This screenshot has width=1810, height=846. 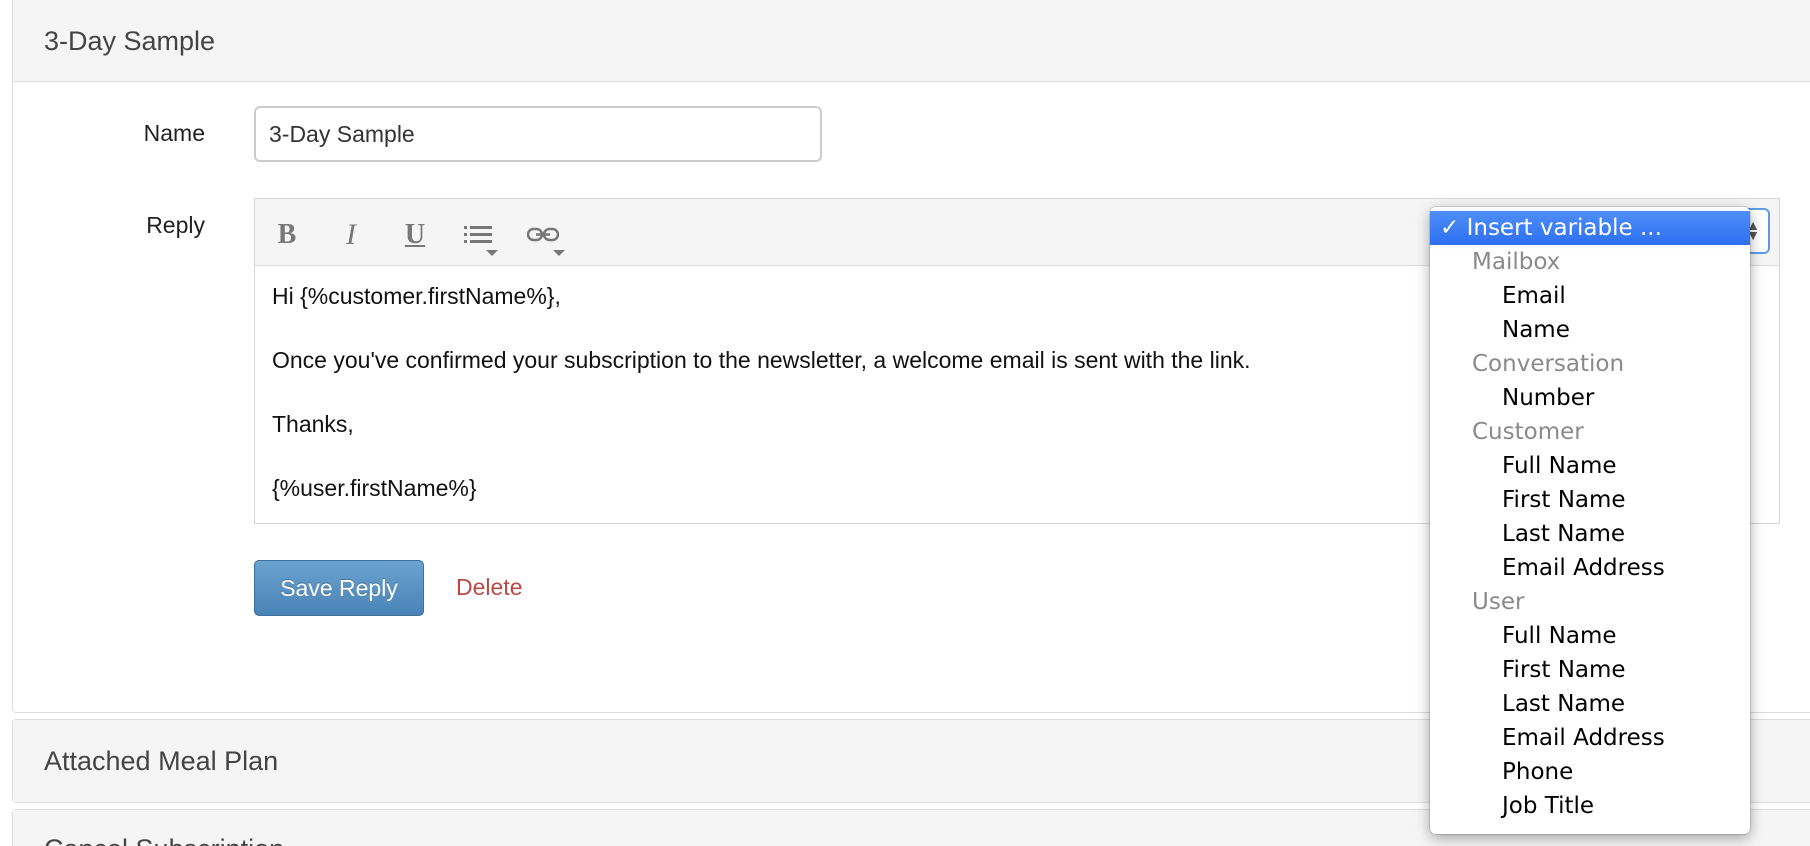 I want to click on list-button, so click(x=479, y=235).